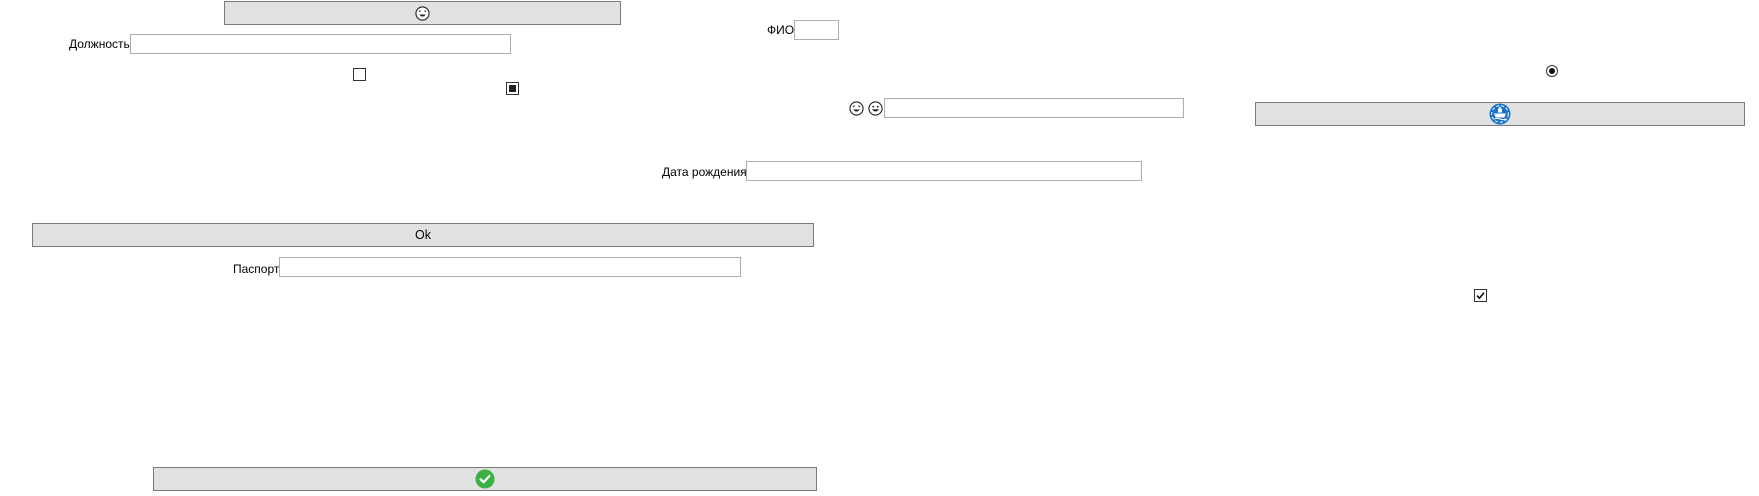 The height and width of the screenshot is (496, 1759). Describe the element at coordinates (875, 108) in the screenshot. I see `grinning-face-icon` at that location.